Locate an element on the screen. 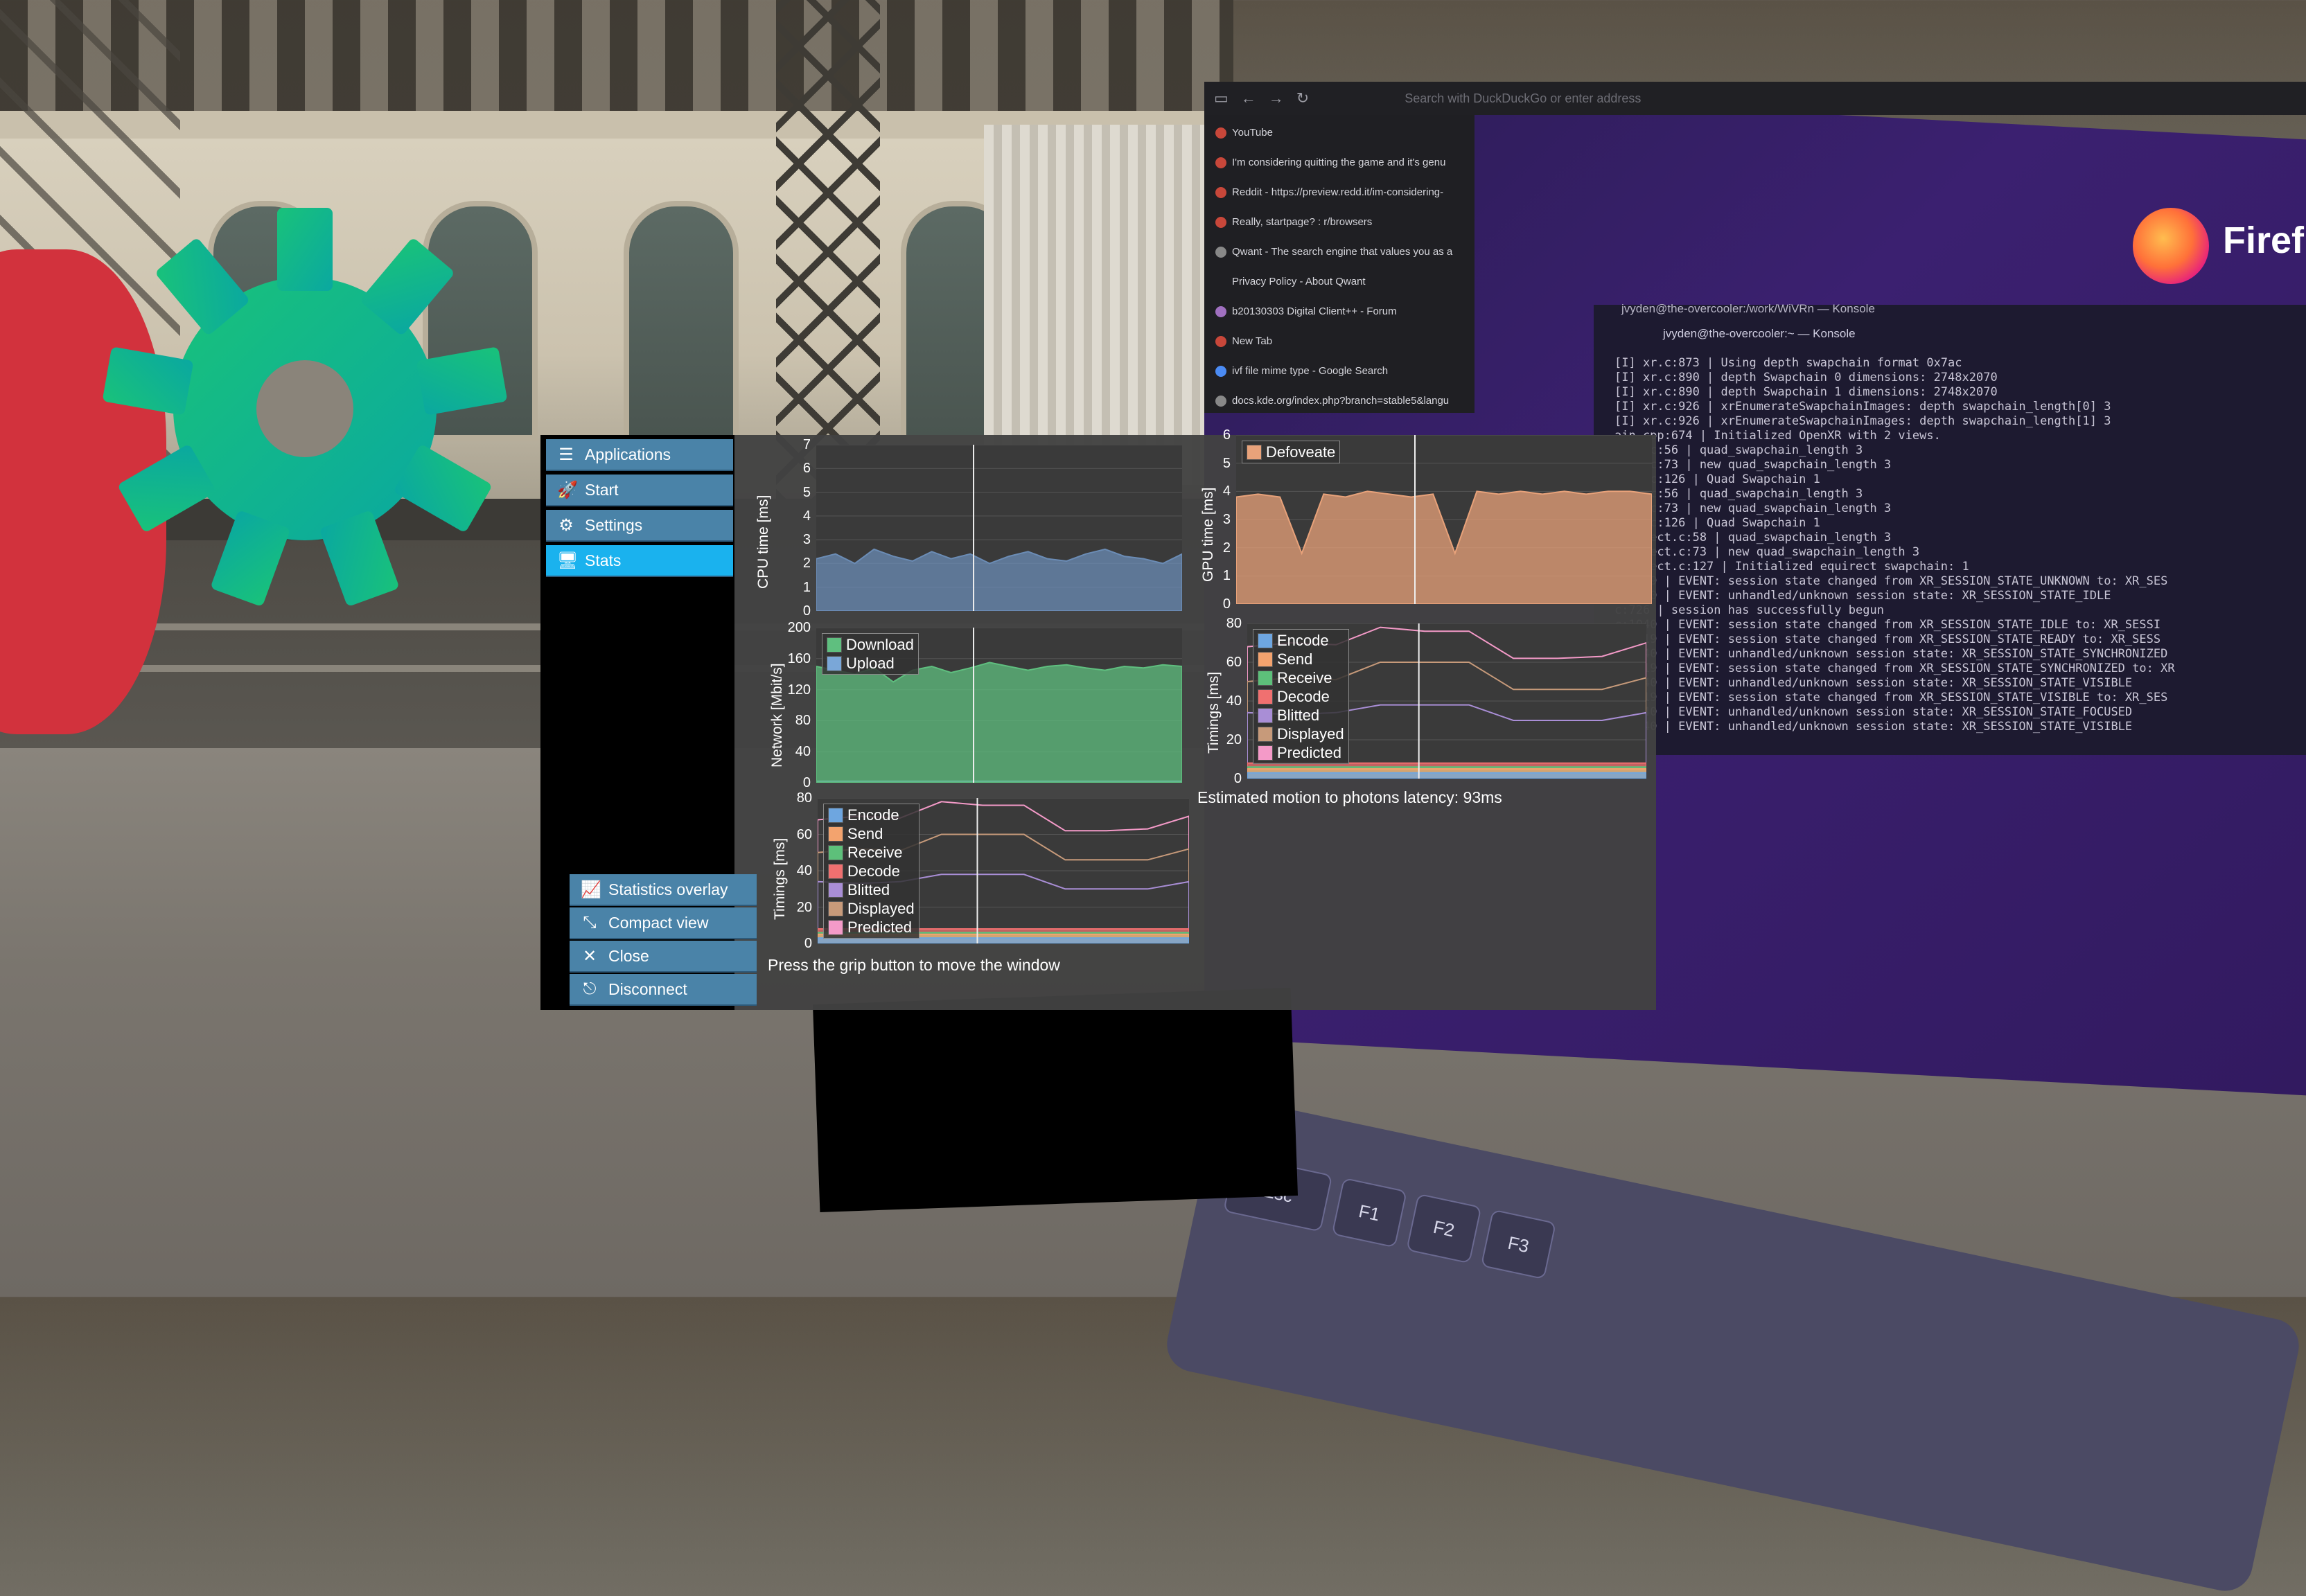 The height and width of the screenshot is (1596, 2306). action-label: Compact view is located at coordinates (658, 922).